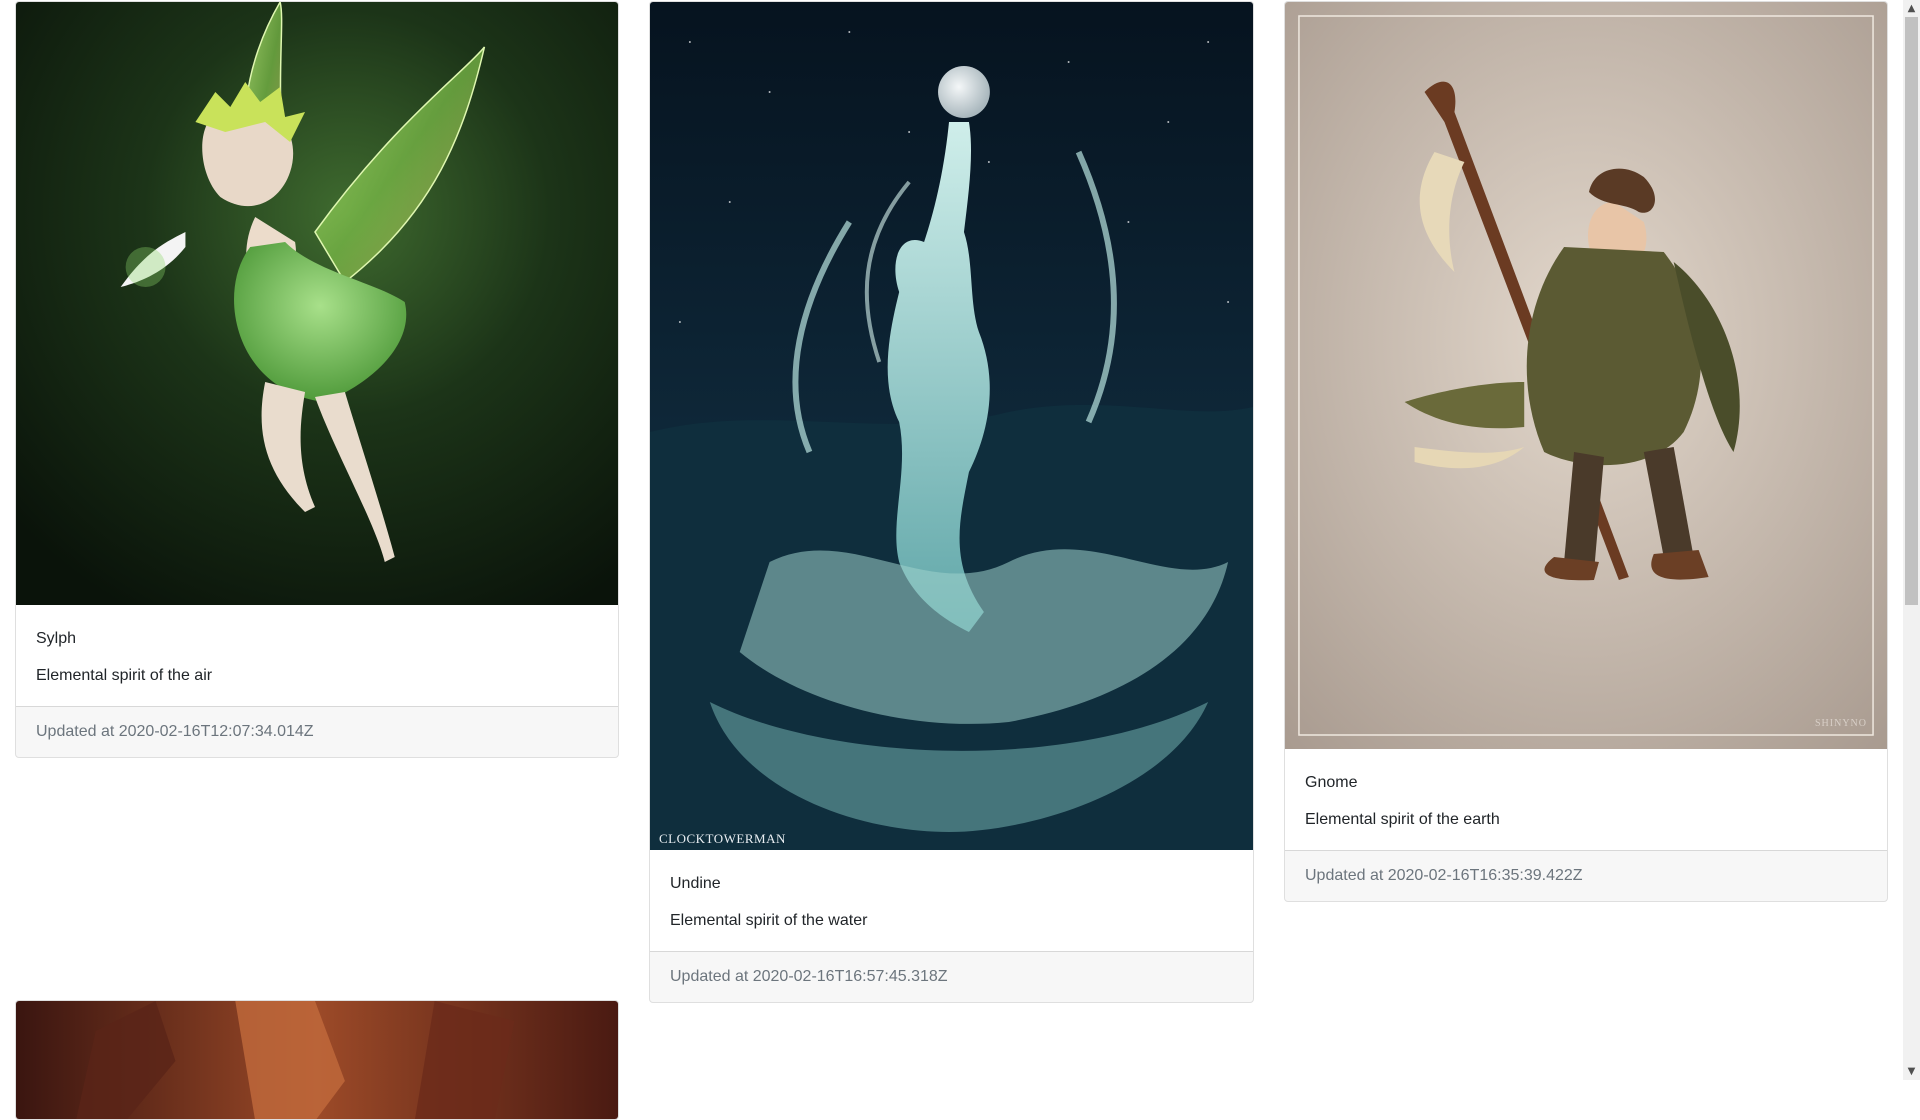  What do you see at coordinates (722, 838) in the screenshot?
I see `image-watermark: CLOCKTOWERMAN` at bounding box center [722, 838].